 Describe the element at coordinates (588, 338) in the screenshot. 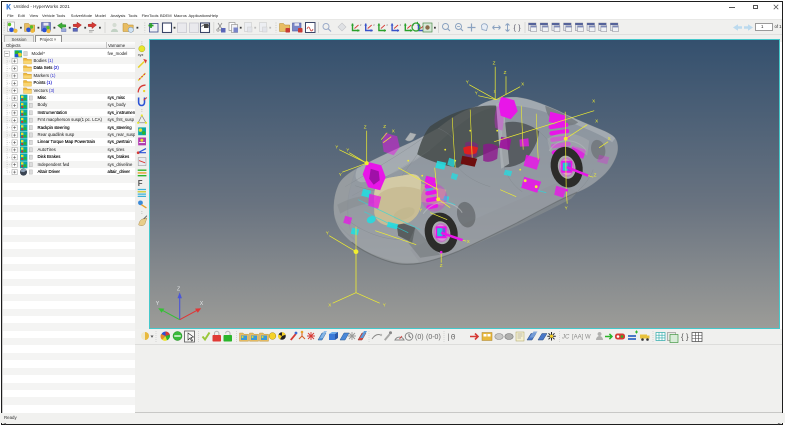

I see `svg-text: W` at that location.